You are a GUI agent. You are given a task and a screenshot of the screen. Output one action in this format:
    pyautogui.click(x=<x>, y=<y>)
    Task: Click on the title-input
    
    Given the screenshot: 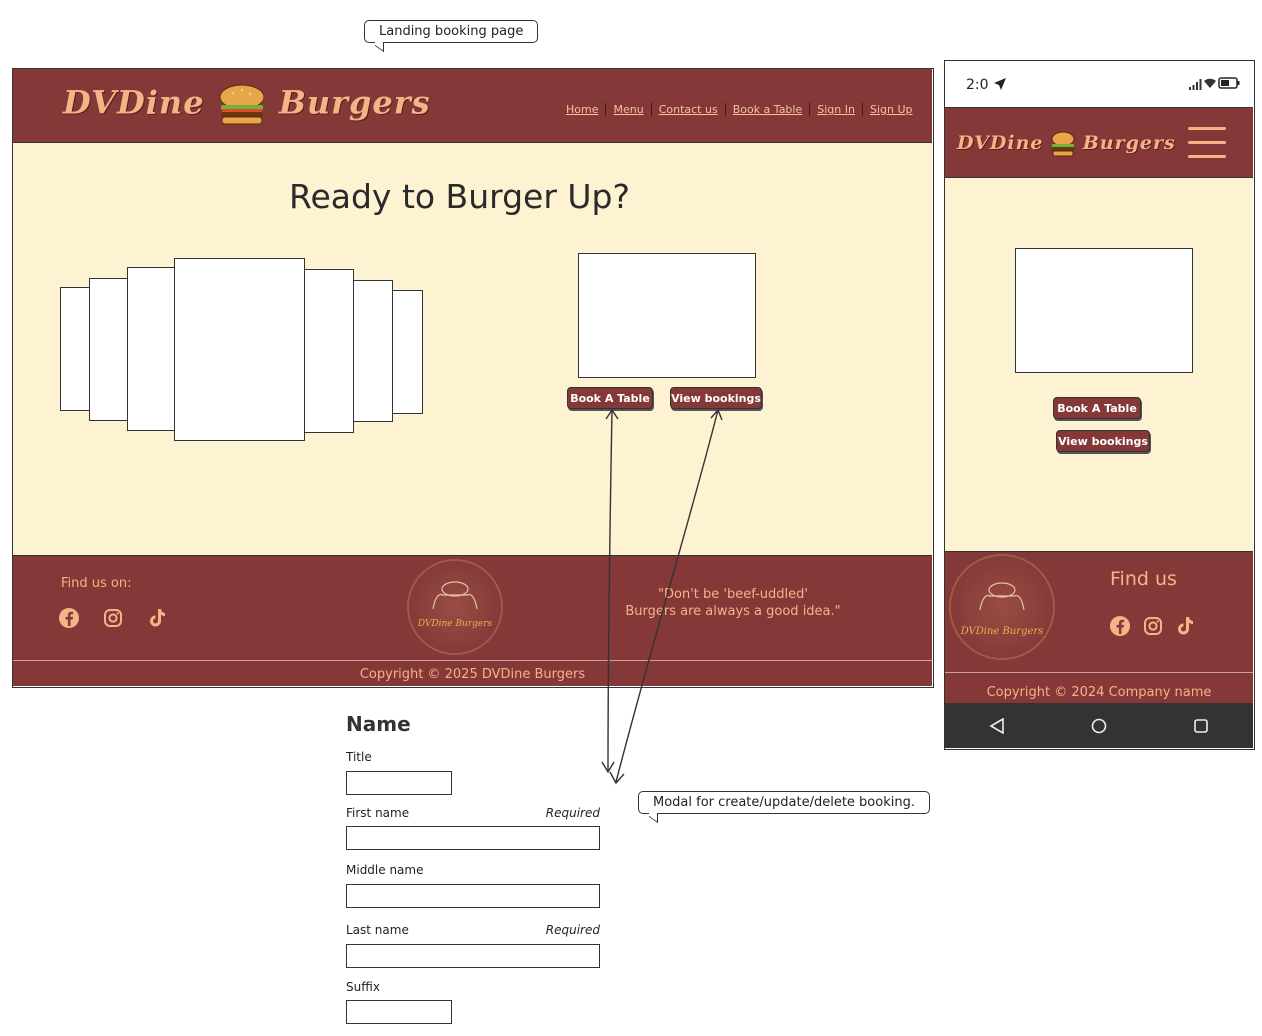 What is the action you would take?
    pyautogui.click(x=399, y=783)
    